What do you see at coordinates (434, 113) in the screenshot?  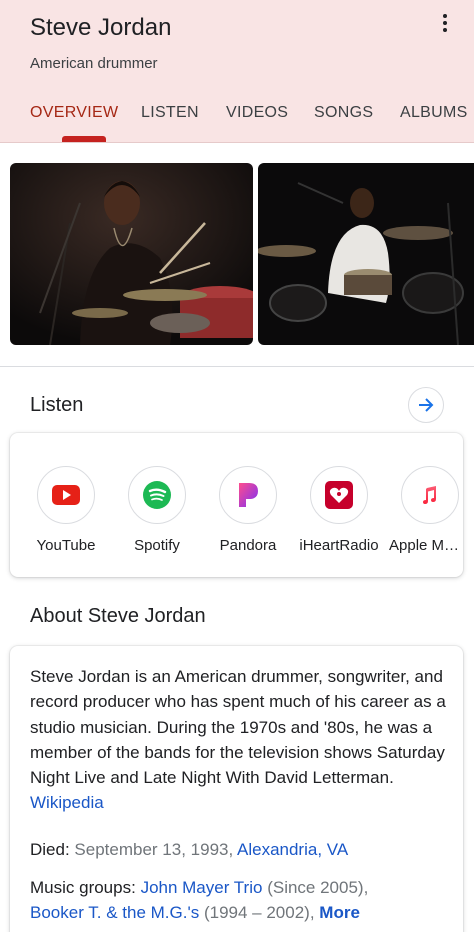 I see `tab-albums: ALBUMS` at bounding box center [434, 113].